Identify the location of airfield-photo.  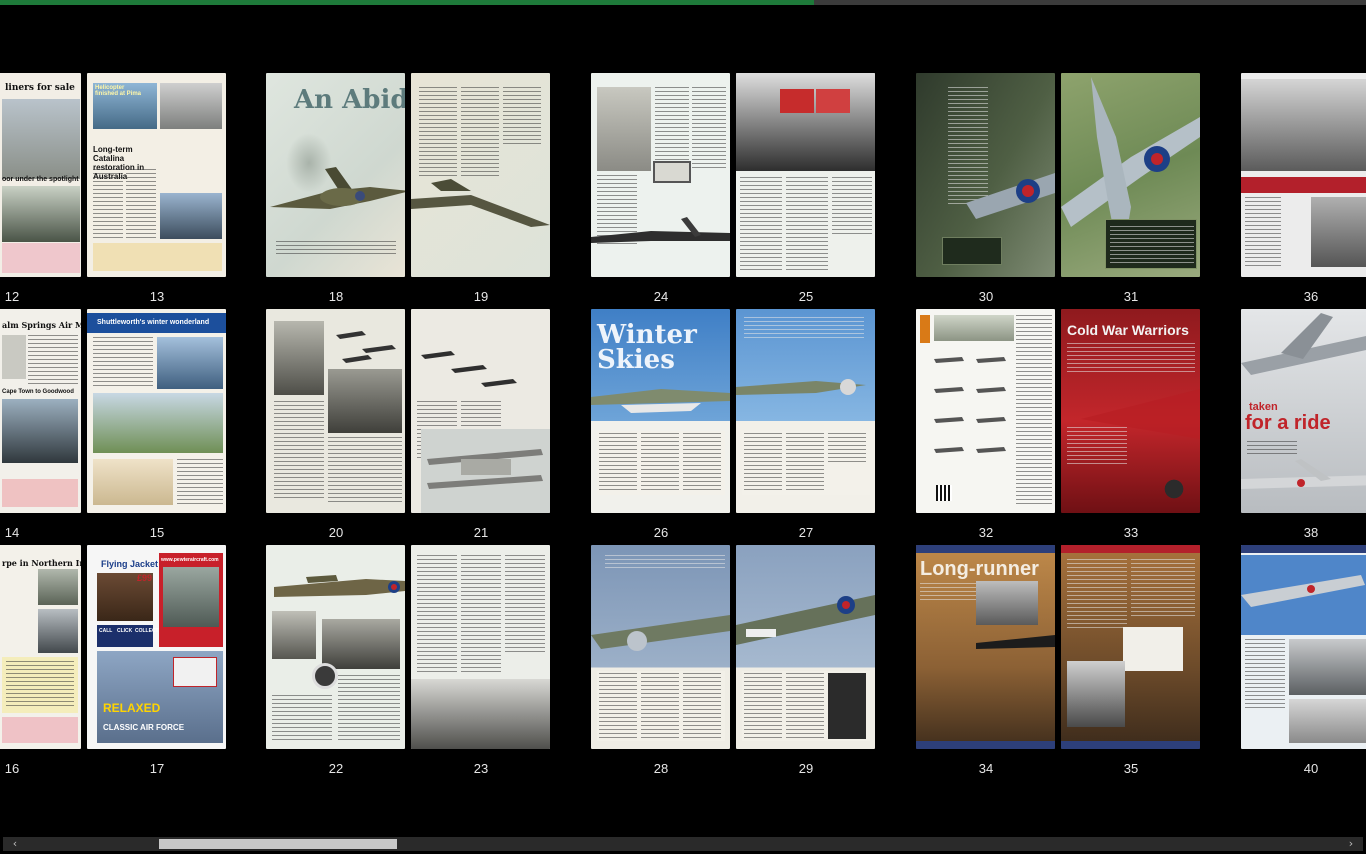
(158, 423).